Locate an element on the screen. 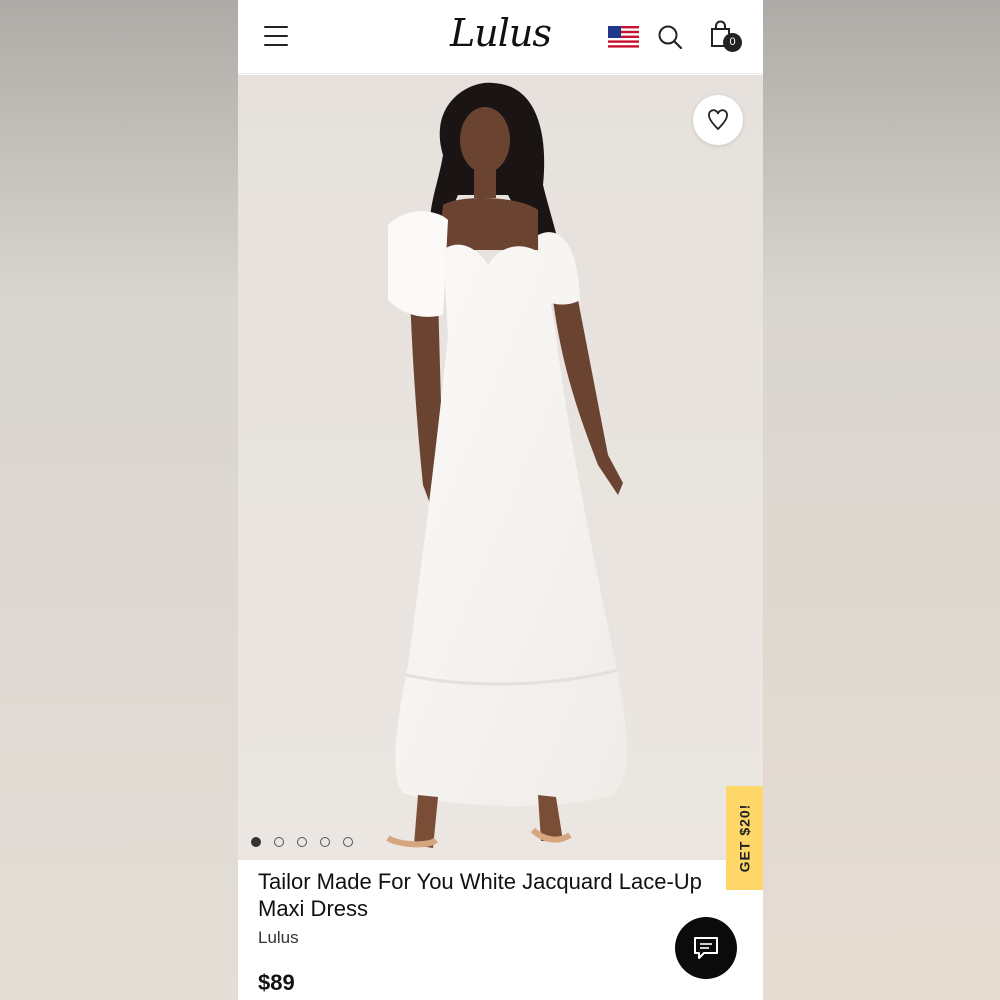  image-carousel-indicator is located at coordinates (302, 842).